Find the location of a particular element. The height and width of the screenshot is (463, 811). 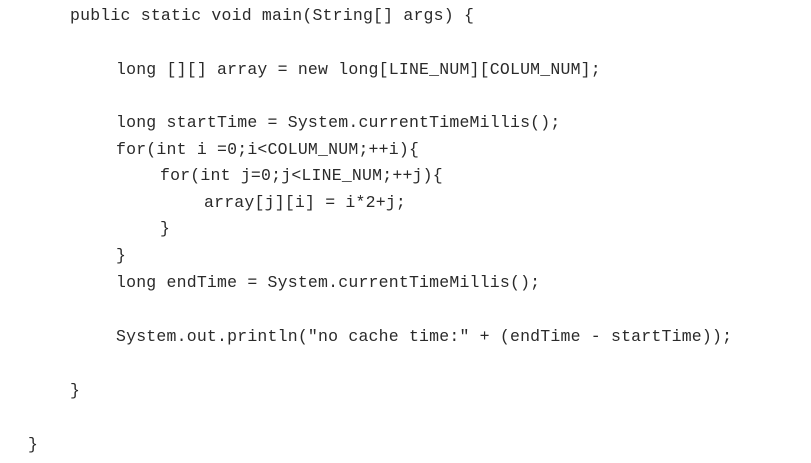

code-line: for(int j=0;j<LINE_NUM;++j){ is located at coordinates (301, 175).